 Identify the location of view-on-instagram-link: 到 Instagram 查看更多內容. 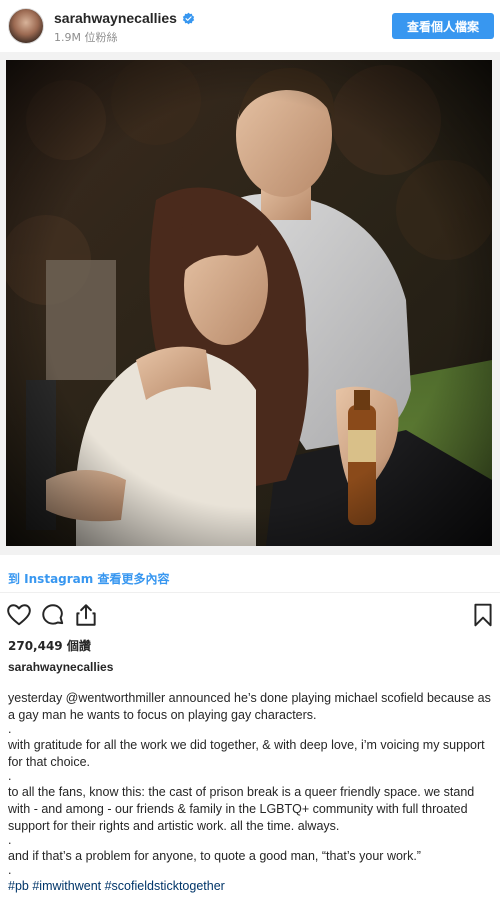
(88, 578).